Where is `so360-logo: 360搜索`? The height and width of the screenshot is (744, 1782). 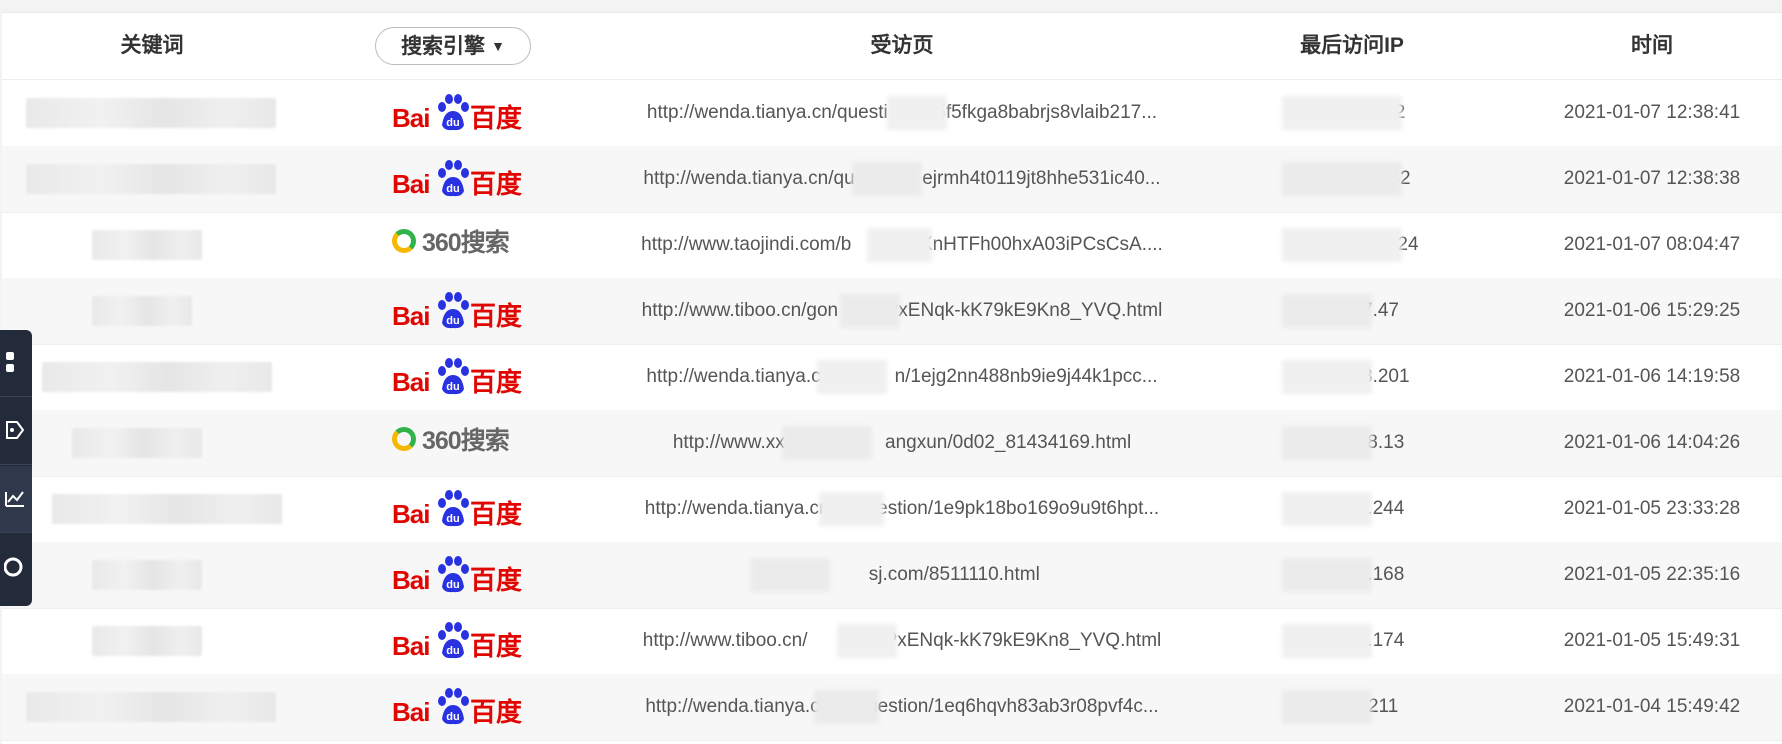
so360-logo: 360搜索 is located at coordinates (457, 244).